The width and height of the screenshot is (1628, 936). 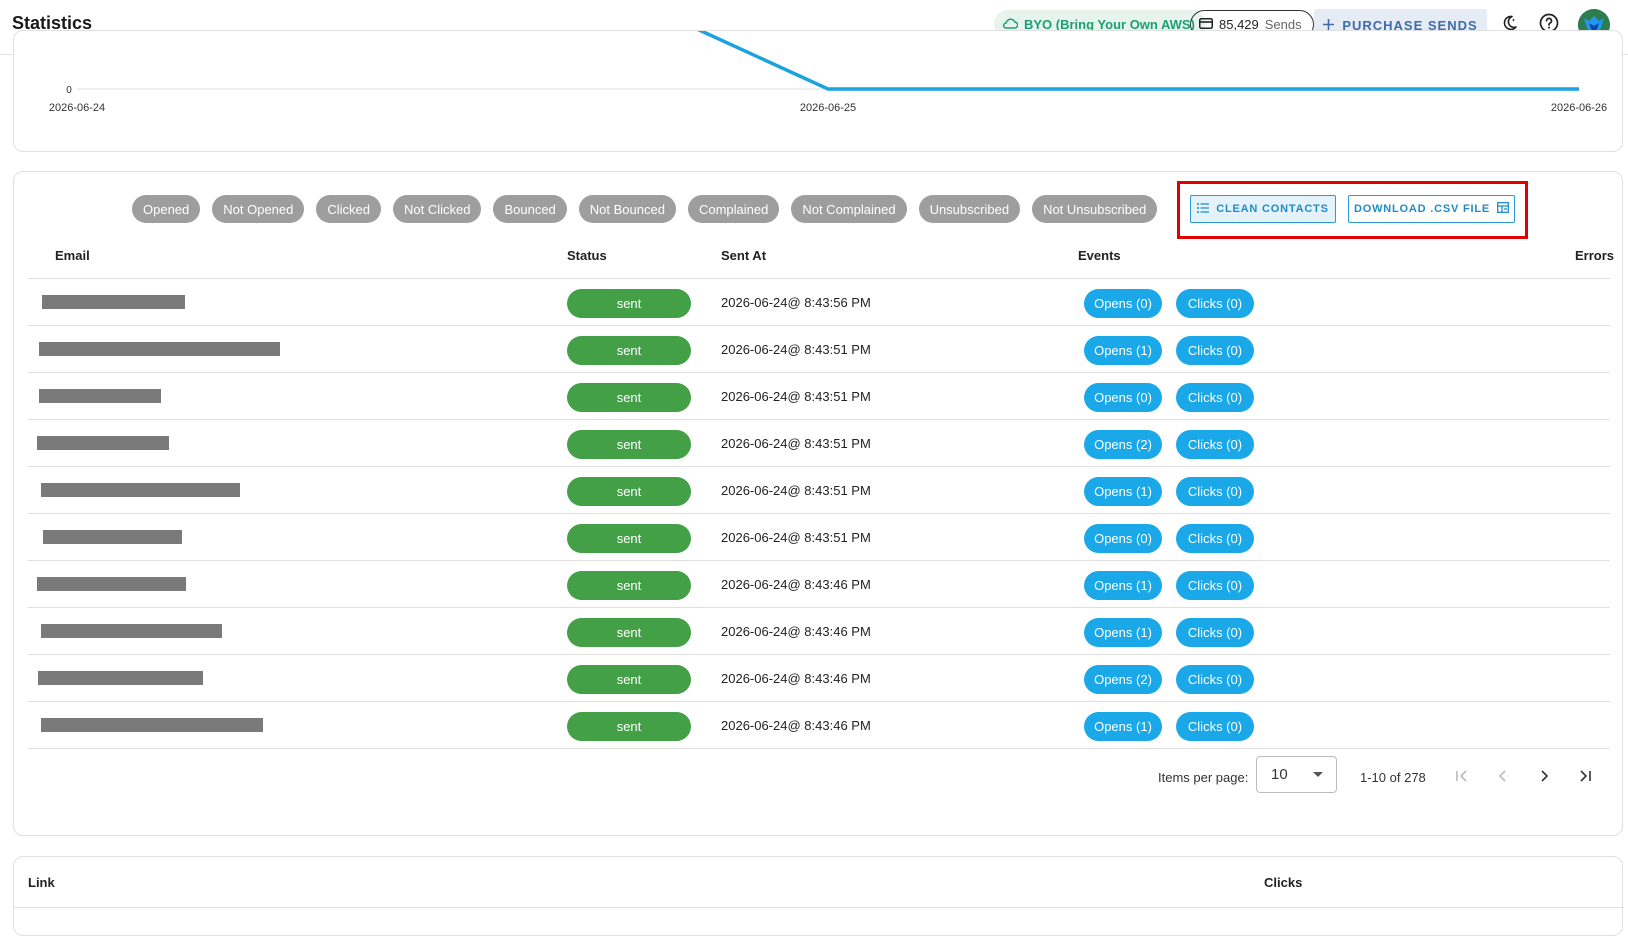 What do you see at coordinates (587, 255) in the screenshot?
I see `column-header-status: Status` at bounding box center [587, 255].